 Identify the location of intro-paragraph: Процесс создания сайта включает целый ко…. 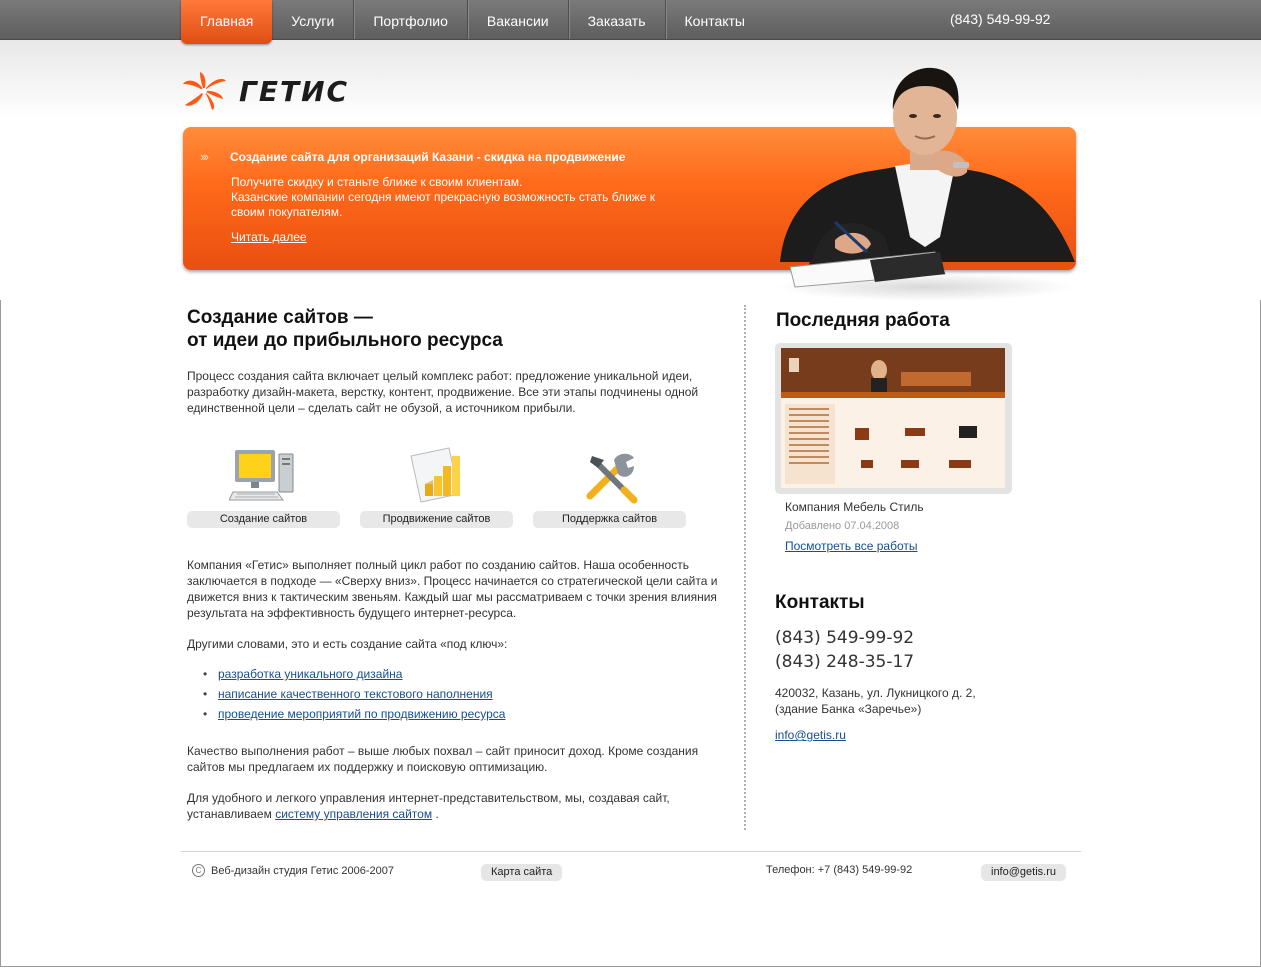
(443, 392).